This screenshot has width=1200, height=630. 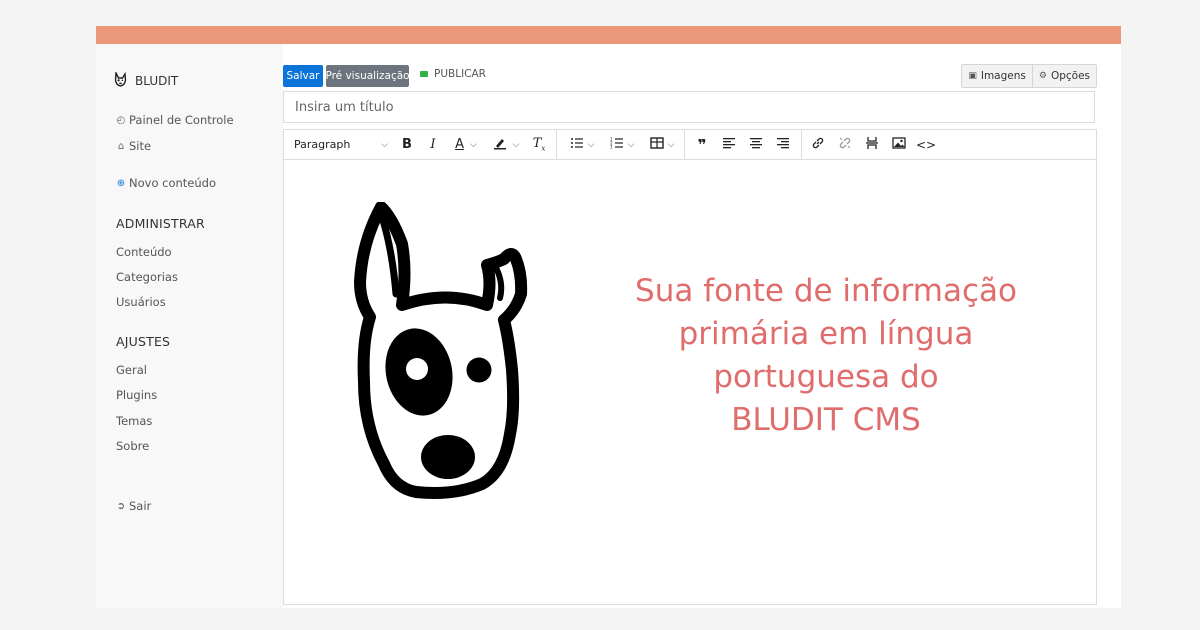 What do you see at coordinates (577, 145) in the screenshot?
I see `bullet-list-icon` at bounding box center [577, 145].